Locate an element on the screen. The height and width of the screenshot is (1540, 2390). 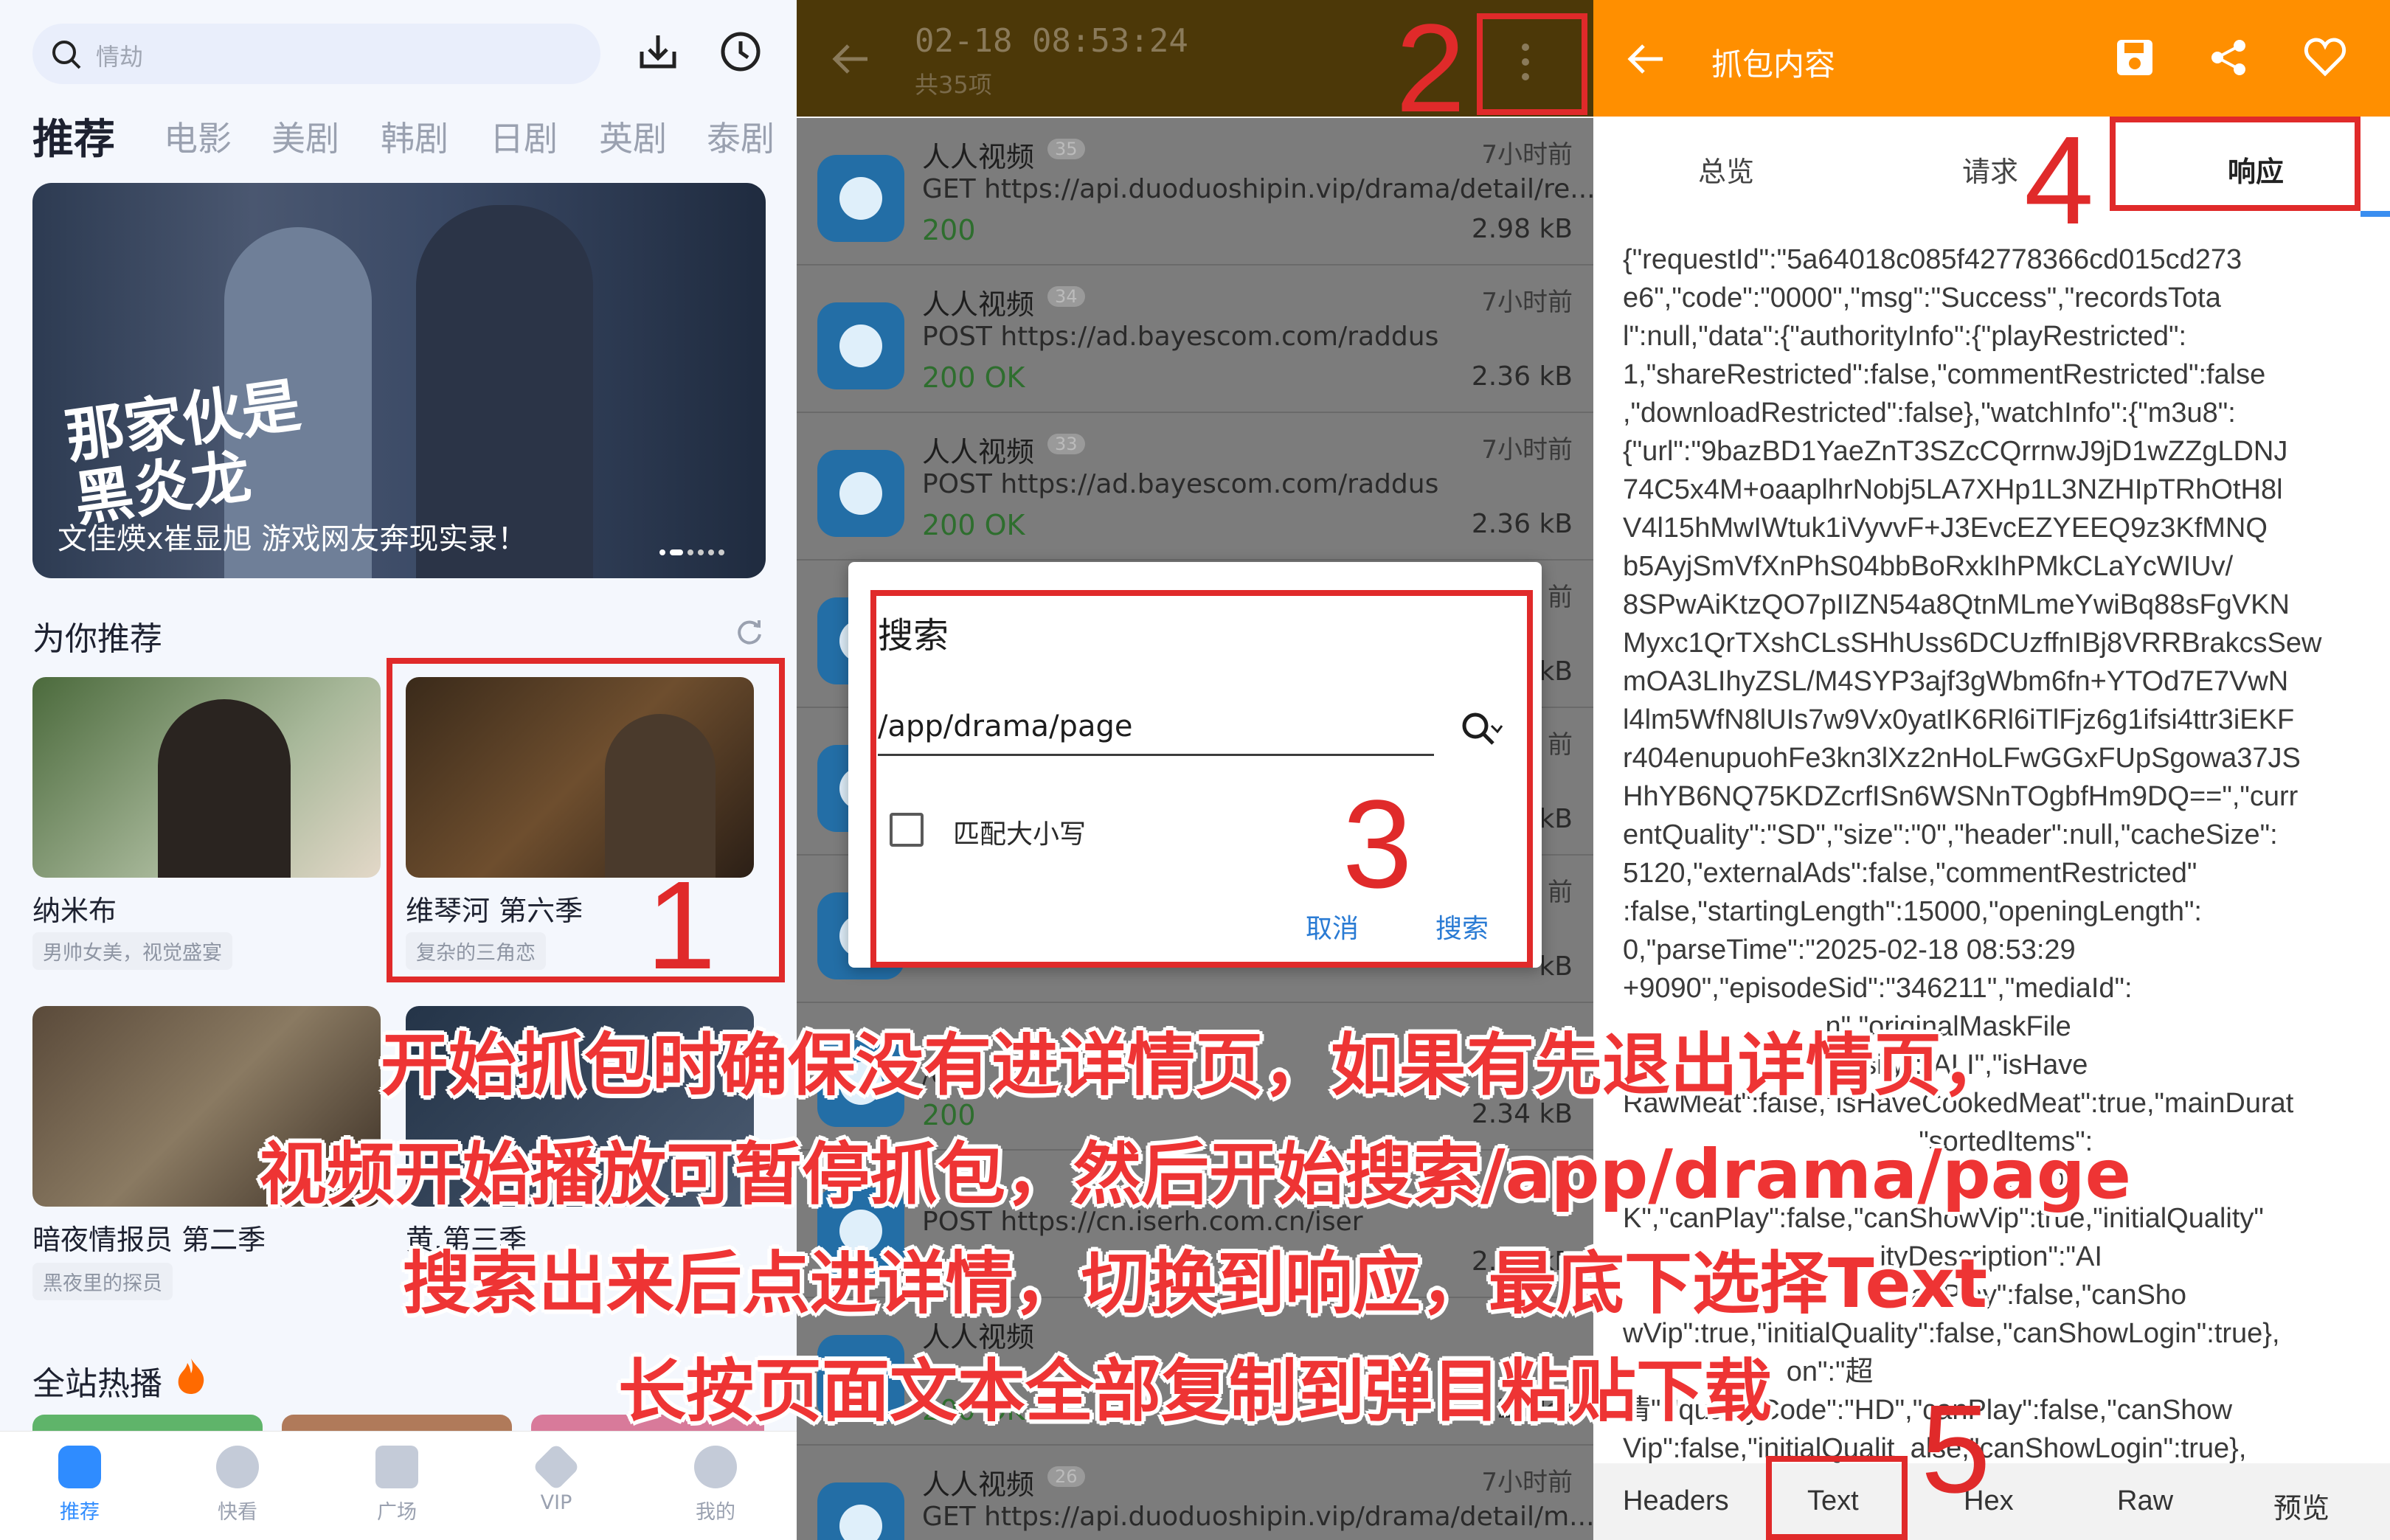
tab-request: 请求 is located at coordinates (1990, 169).